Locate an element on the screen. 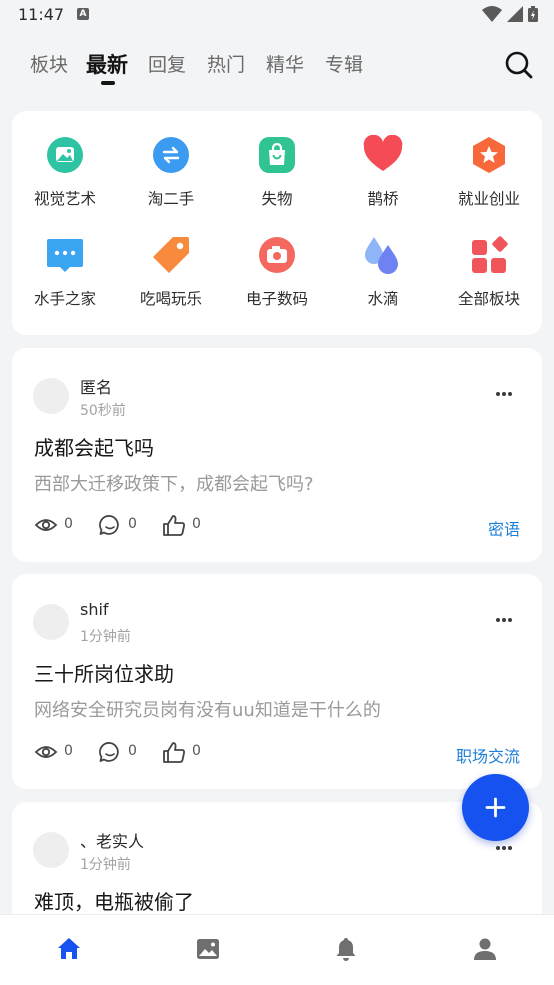 The width and height of the screenshot is (554, 985). new-post-button is located at coordinates (495, 807).